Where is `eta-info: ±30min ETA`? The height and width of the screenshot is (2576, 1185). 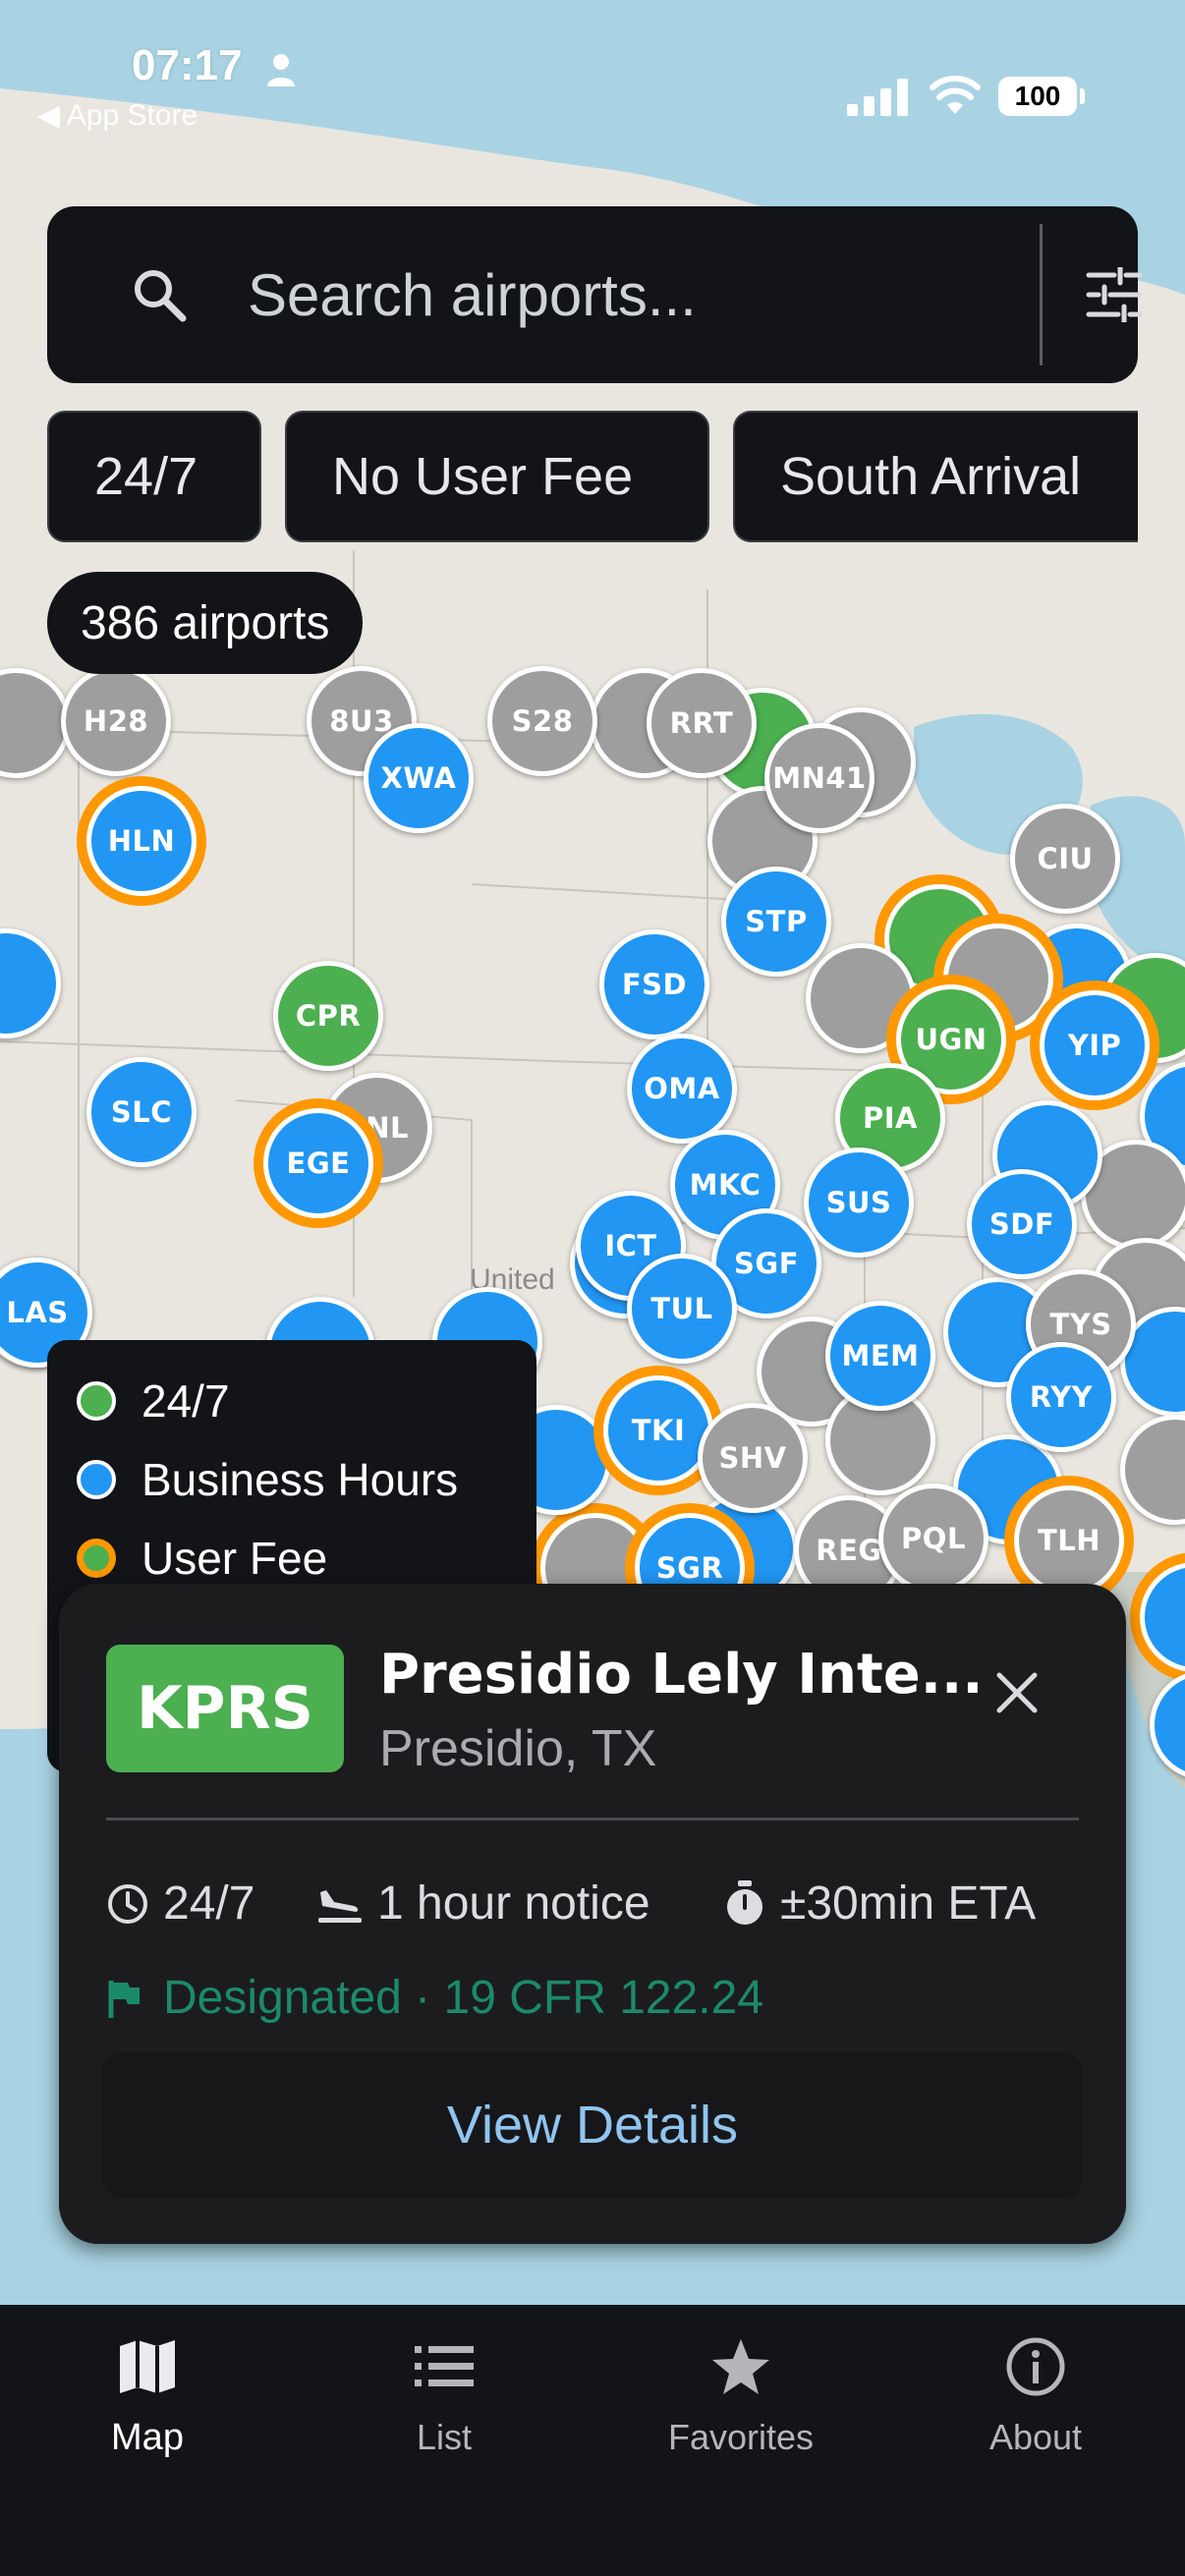 eta-info: ±30min ETA is located at coordinates (880, 1903).